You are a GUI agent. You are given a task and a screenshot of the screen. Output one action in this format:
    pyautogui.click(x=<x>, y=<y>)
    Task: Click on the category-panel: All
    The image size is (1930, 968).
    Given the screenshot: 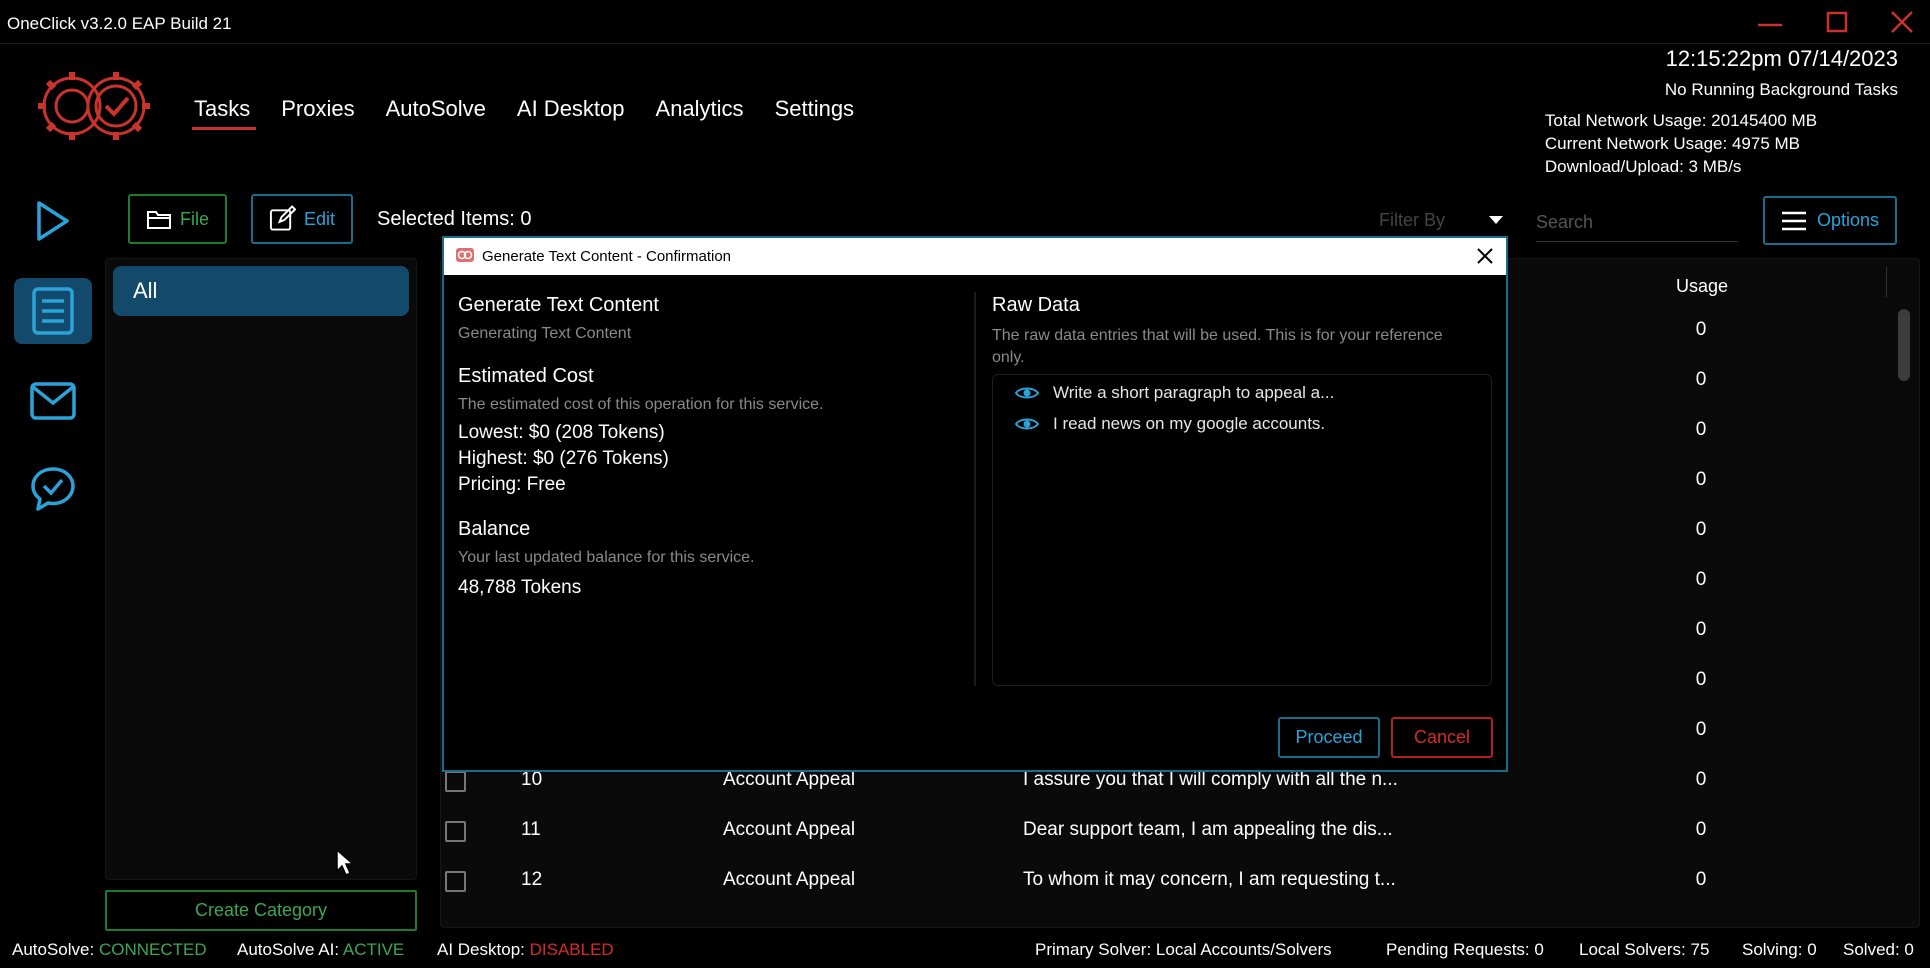 What is the action you would take?
    pyautogui.click(x=261, y=569)
    